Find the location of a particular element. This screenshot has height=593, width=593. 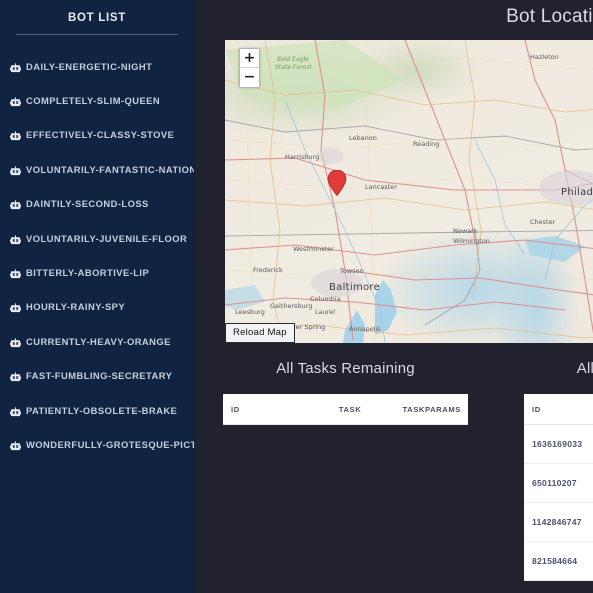

table-title: All Tasks Completed is located at coordinates (584, 368).